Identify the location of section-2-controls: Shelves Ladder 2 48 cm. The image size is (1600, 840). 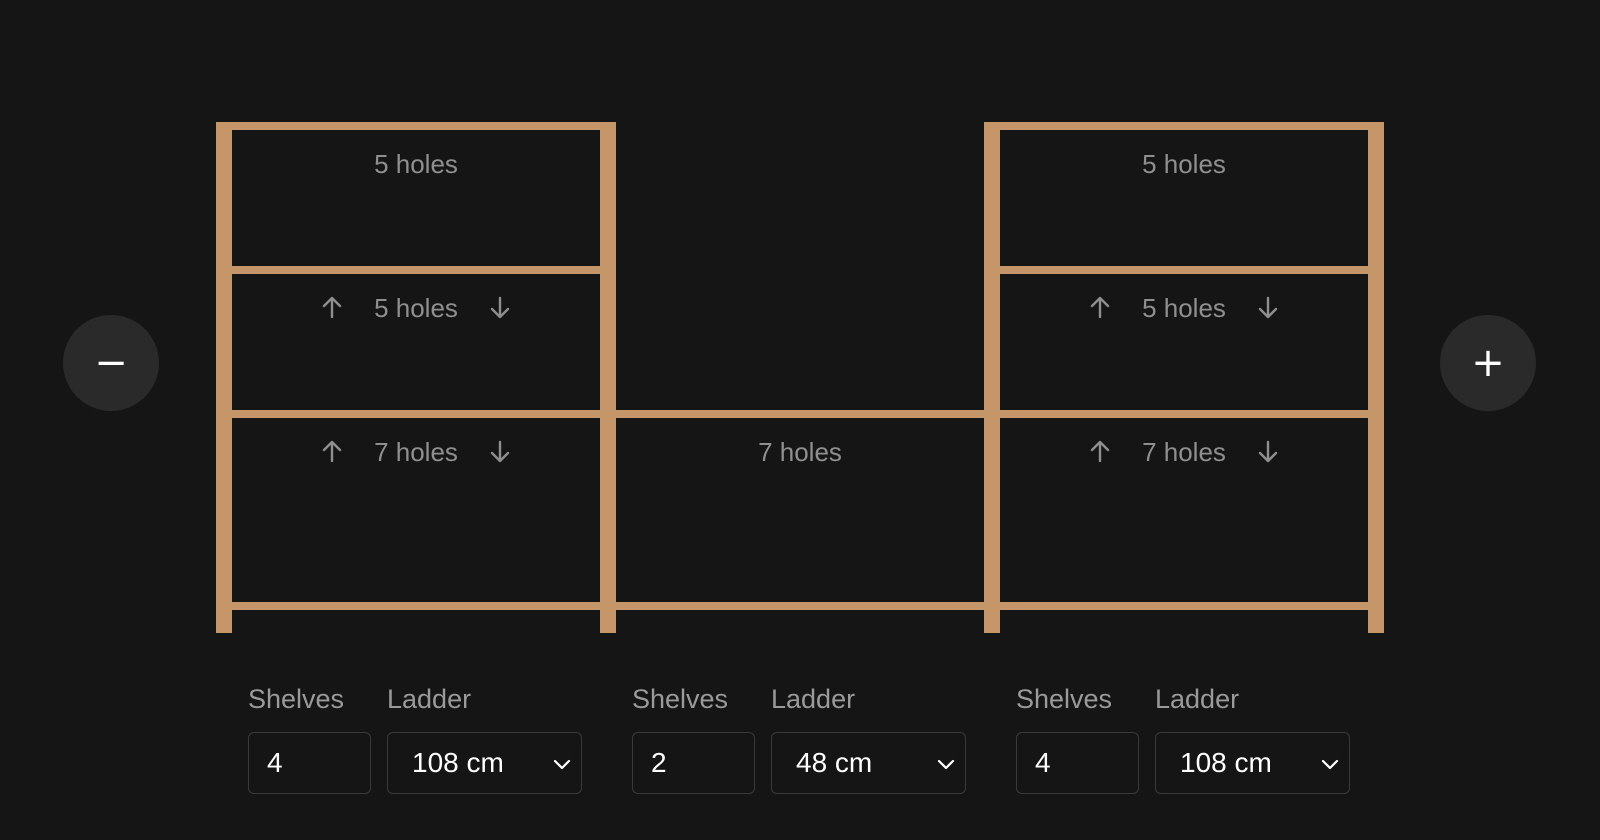
(802, 739).